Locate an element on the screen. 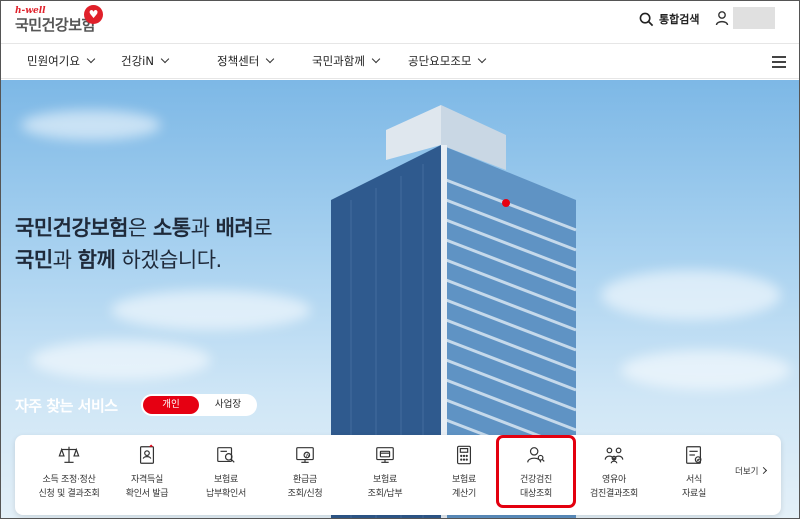  scale-icon is located at coordinates (69, 454).